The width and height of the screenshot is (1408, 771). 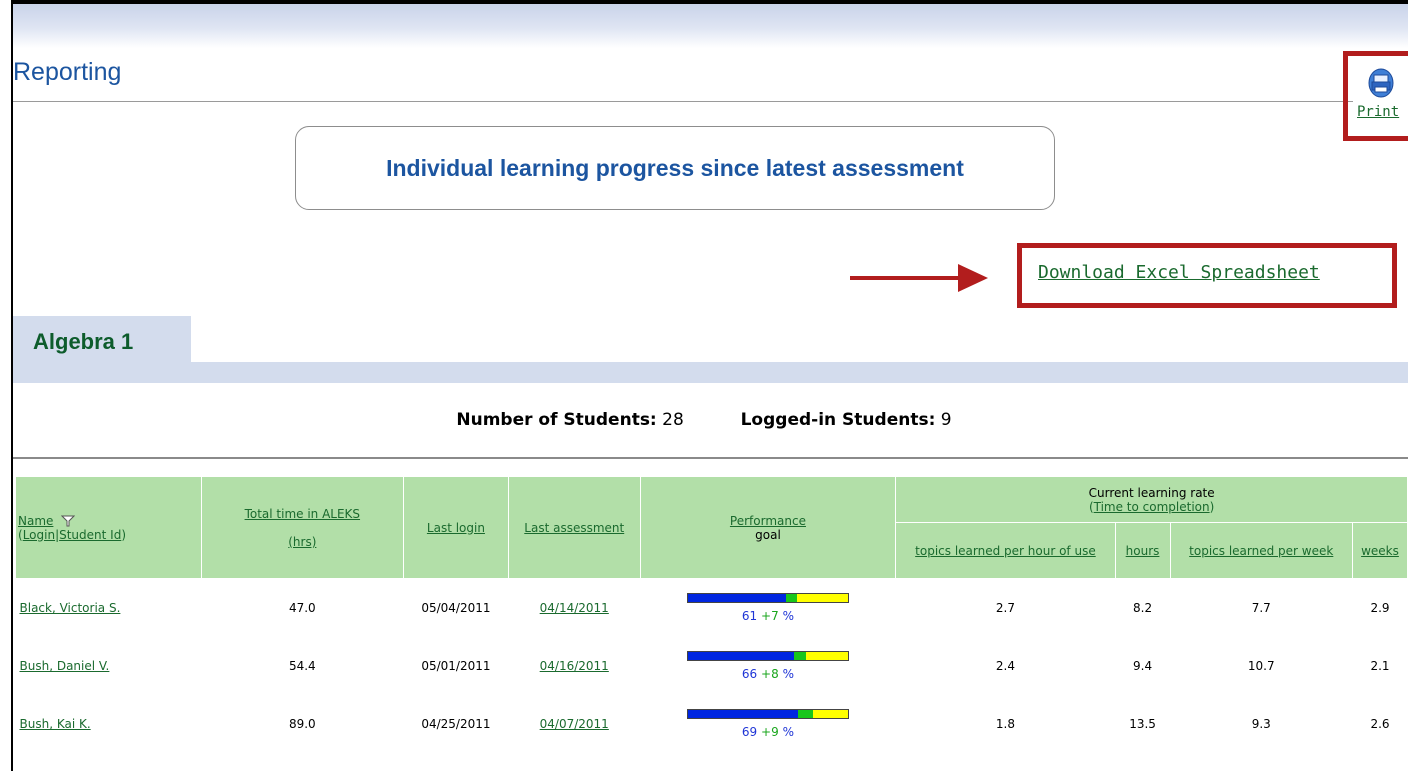 I want to click on last-assessment-cell: 04/16/2011, so click(x=574, y=666).